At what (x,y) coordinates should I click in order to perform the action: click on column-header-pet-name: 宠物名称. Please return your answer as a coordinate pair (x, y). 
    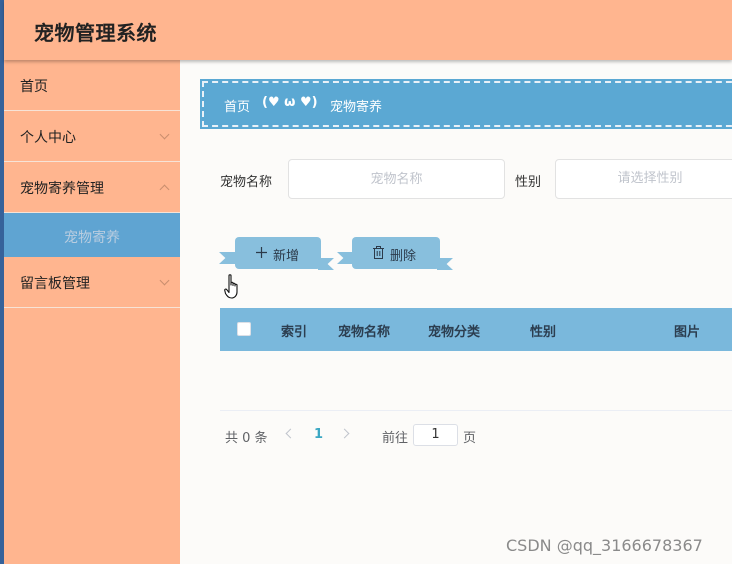
    Looking at the image, I should click on (364, 332).